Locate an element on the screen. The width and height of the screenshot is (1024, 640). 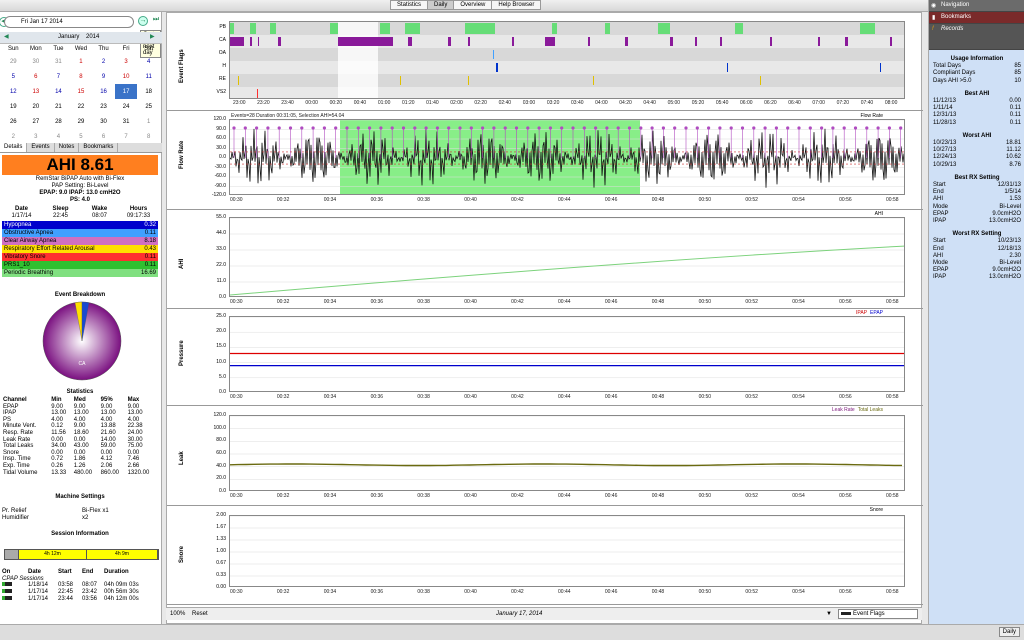
calendar-day: 11 is located at coordinates (148, 76).